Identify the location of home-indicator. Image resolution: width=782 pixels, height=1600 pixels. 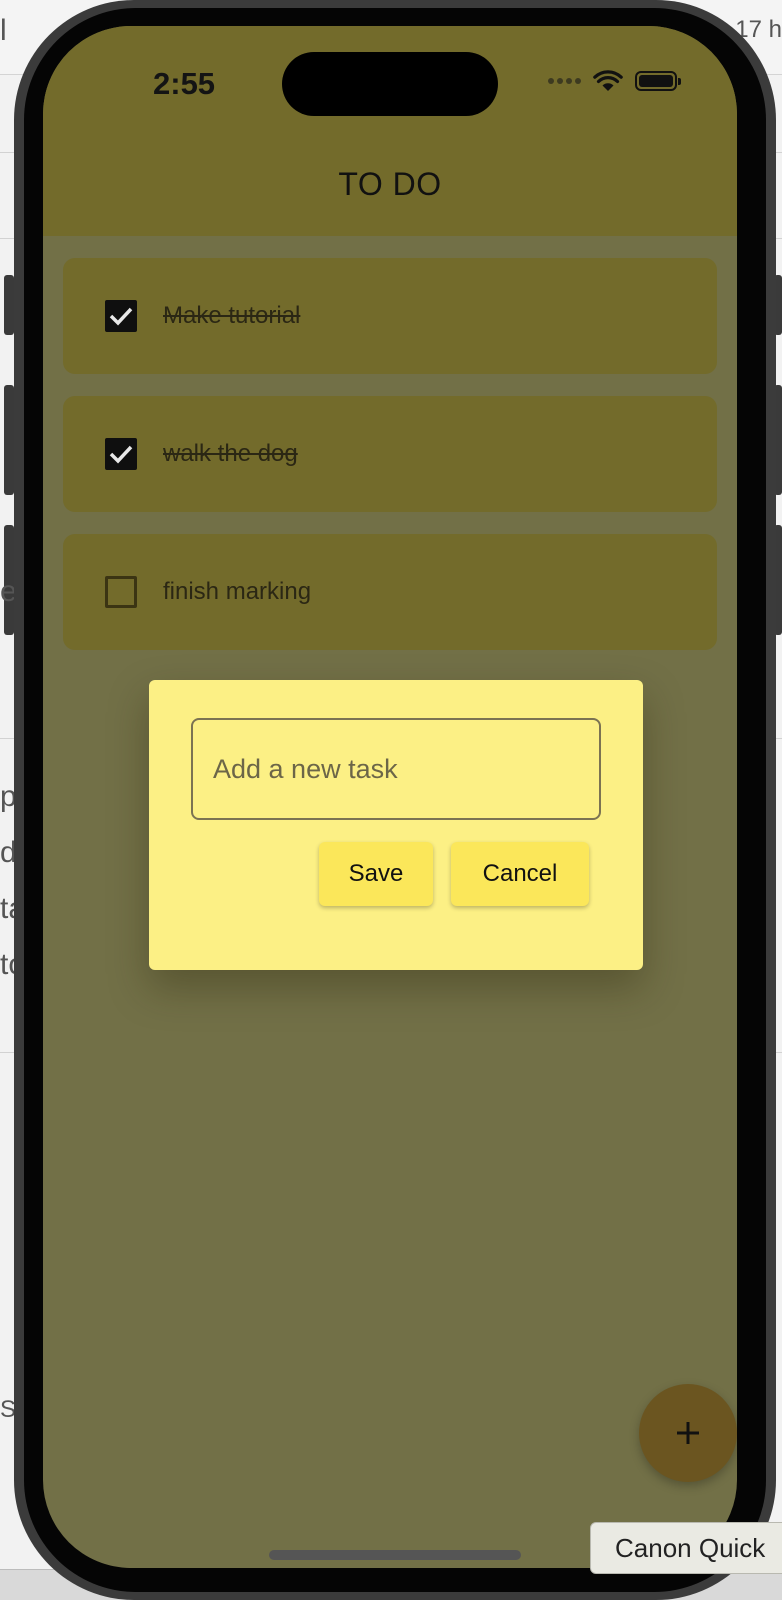
(395, 1555).